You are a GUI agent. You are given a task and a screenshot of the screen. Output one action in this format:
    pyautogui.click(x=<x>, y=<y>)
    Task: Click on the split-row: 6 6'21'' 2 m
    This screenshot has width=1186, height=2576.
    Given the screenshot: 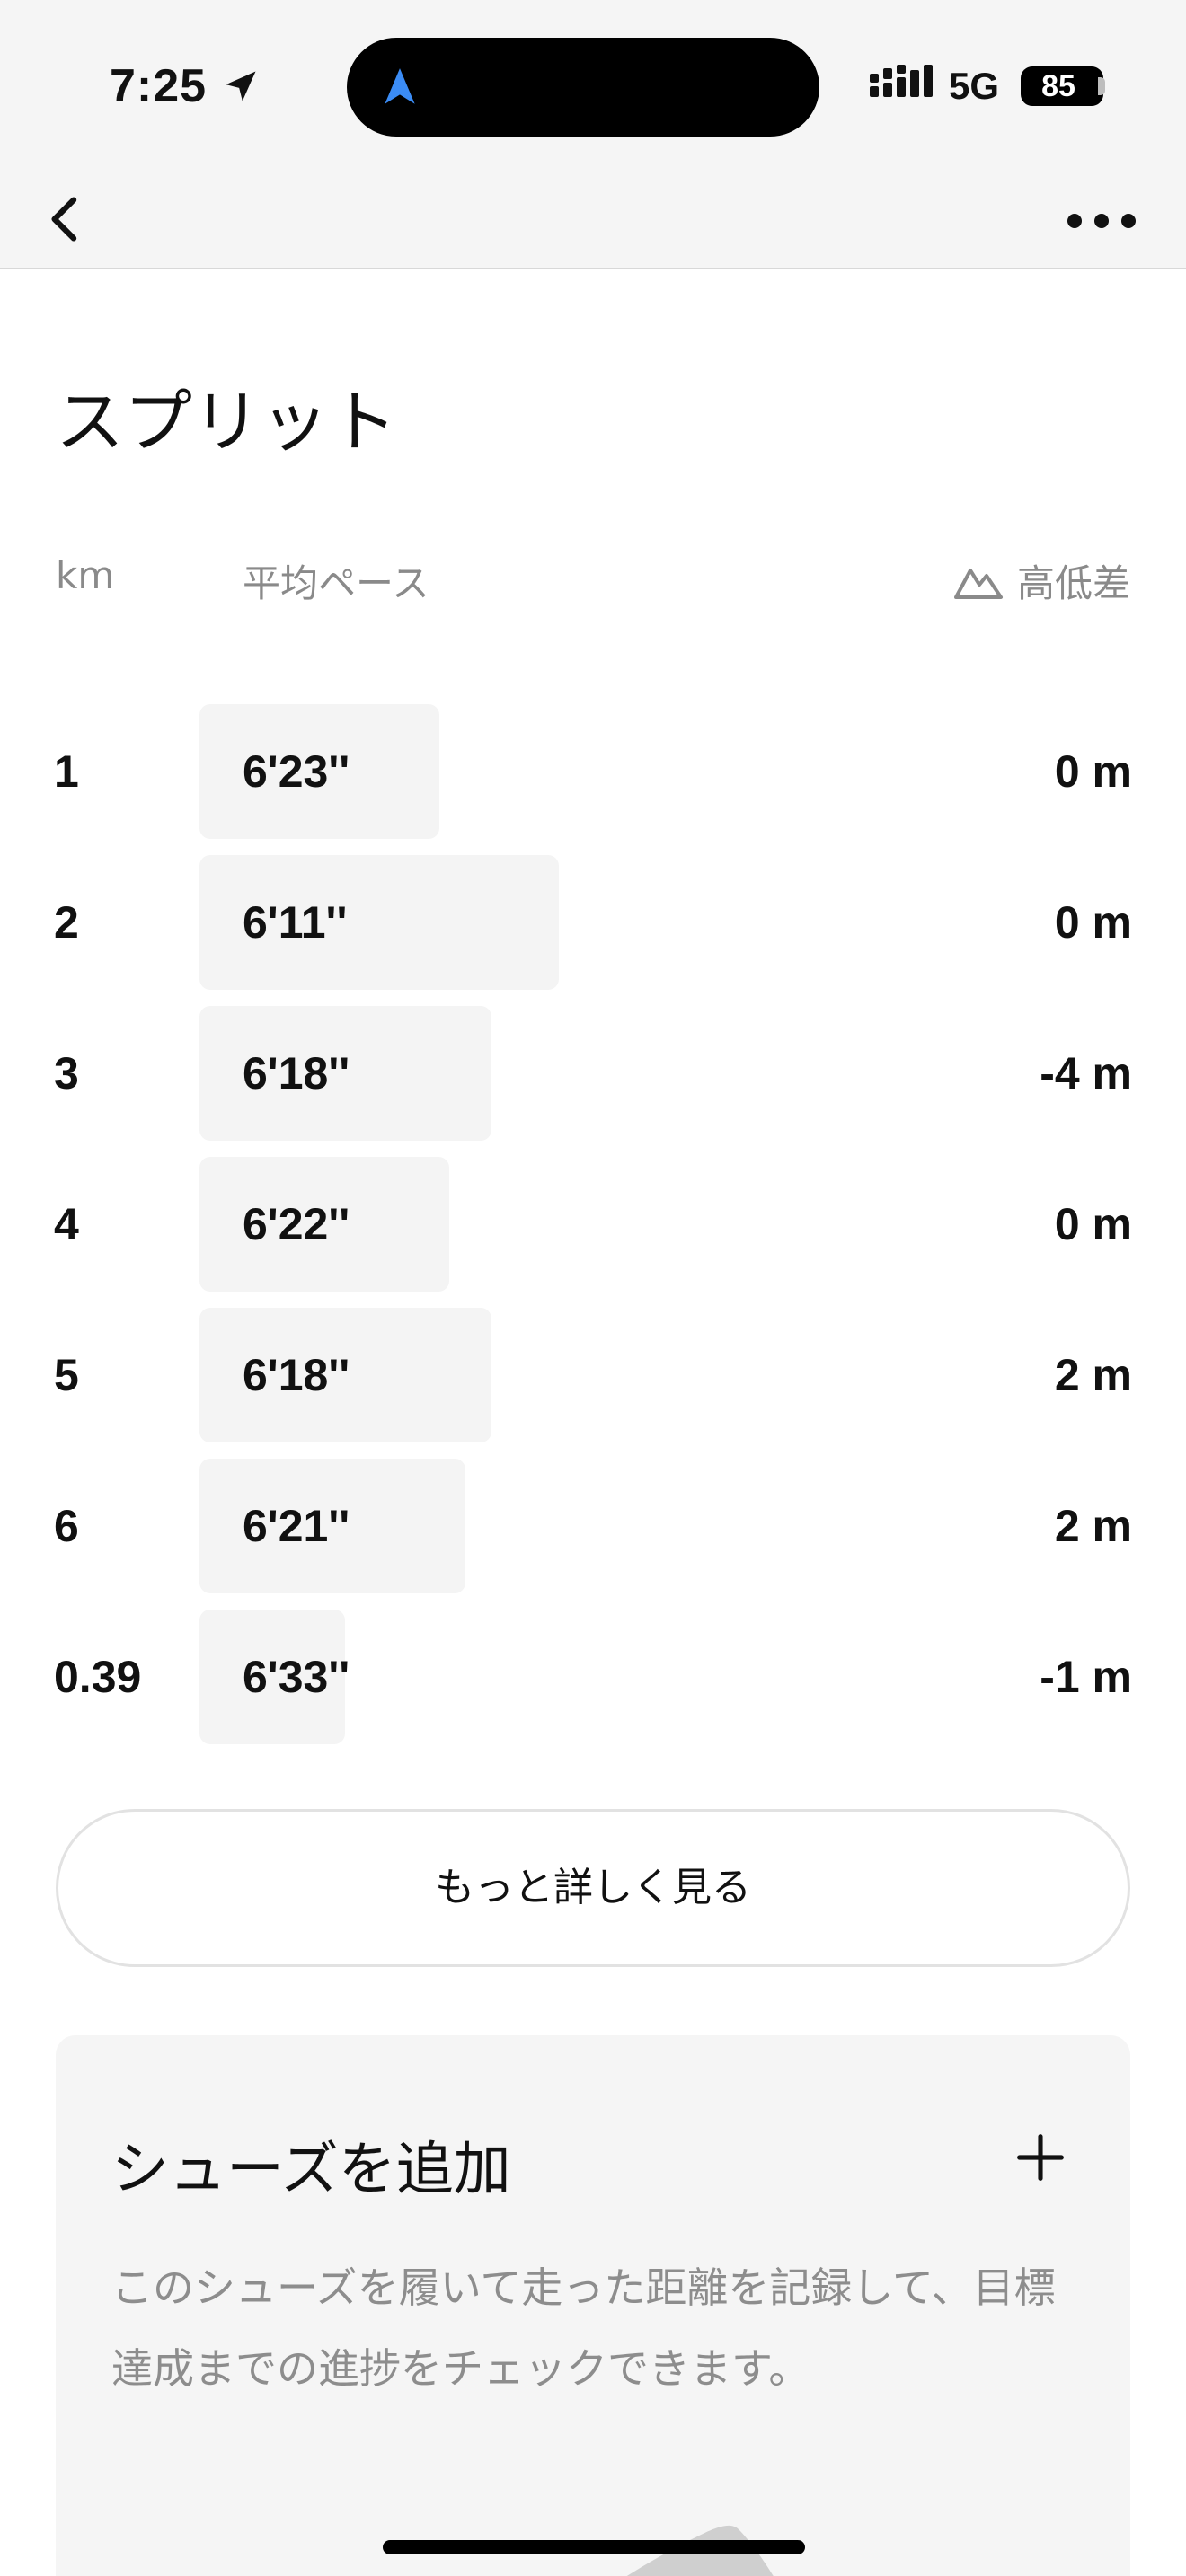 What is the action you would take?
    pyautogui.click(x=593, y=1526)
    